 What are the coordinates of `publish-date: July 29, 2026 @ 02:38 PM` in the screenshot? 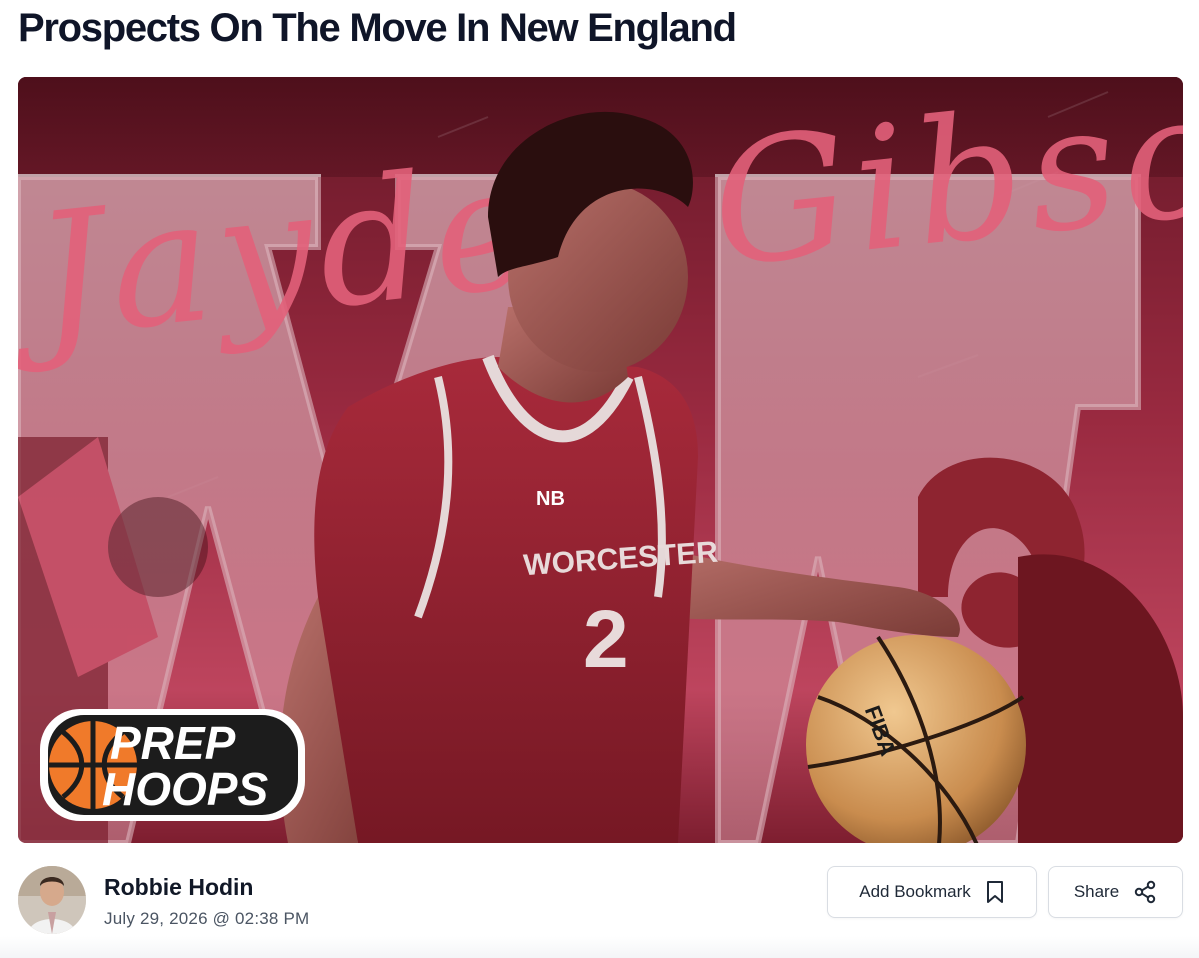 It's located at (207, 918).